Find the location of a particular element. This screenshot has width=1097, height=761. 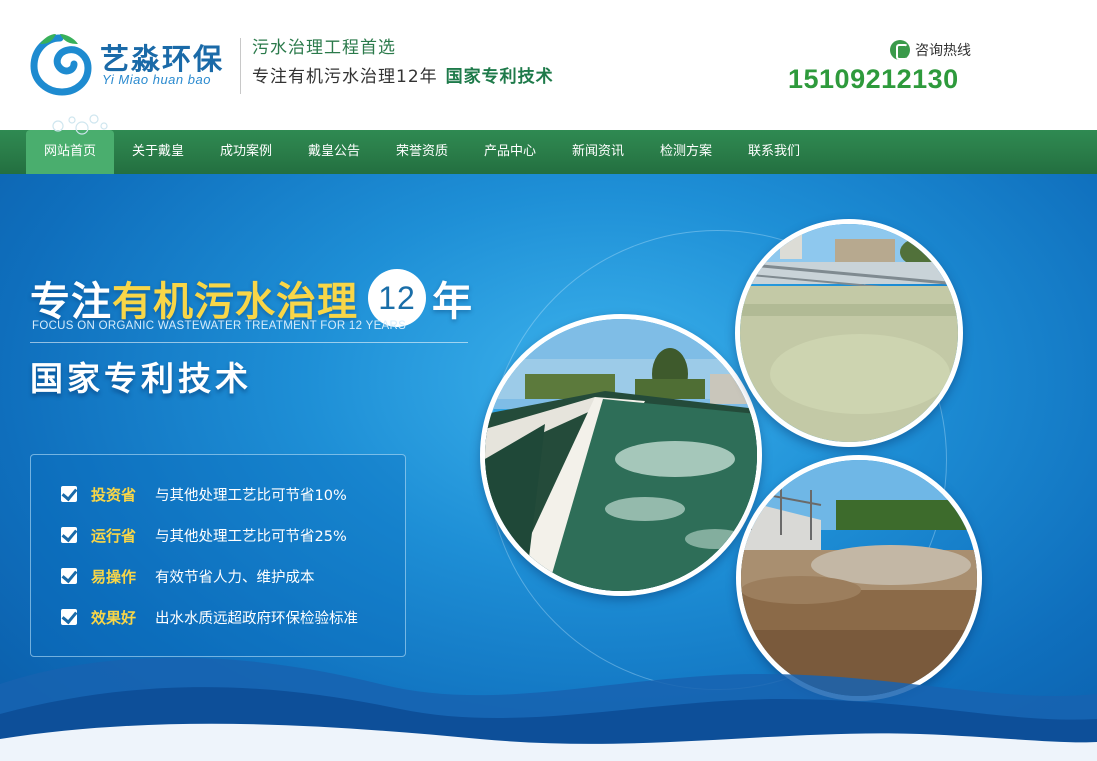

nav-item-honors: 荣誉资质 is located at coordinates (422, 152).